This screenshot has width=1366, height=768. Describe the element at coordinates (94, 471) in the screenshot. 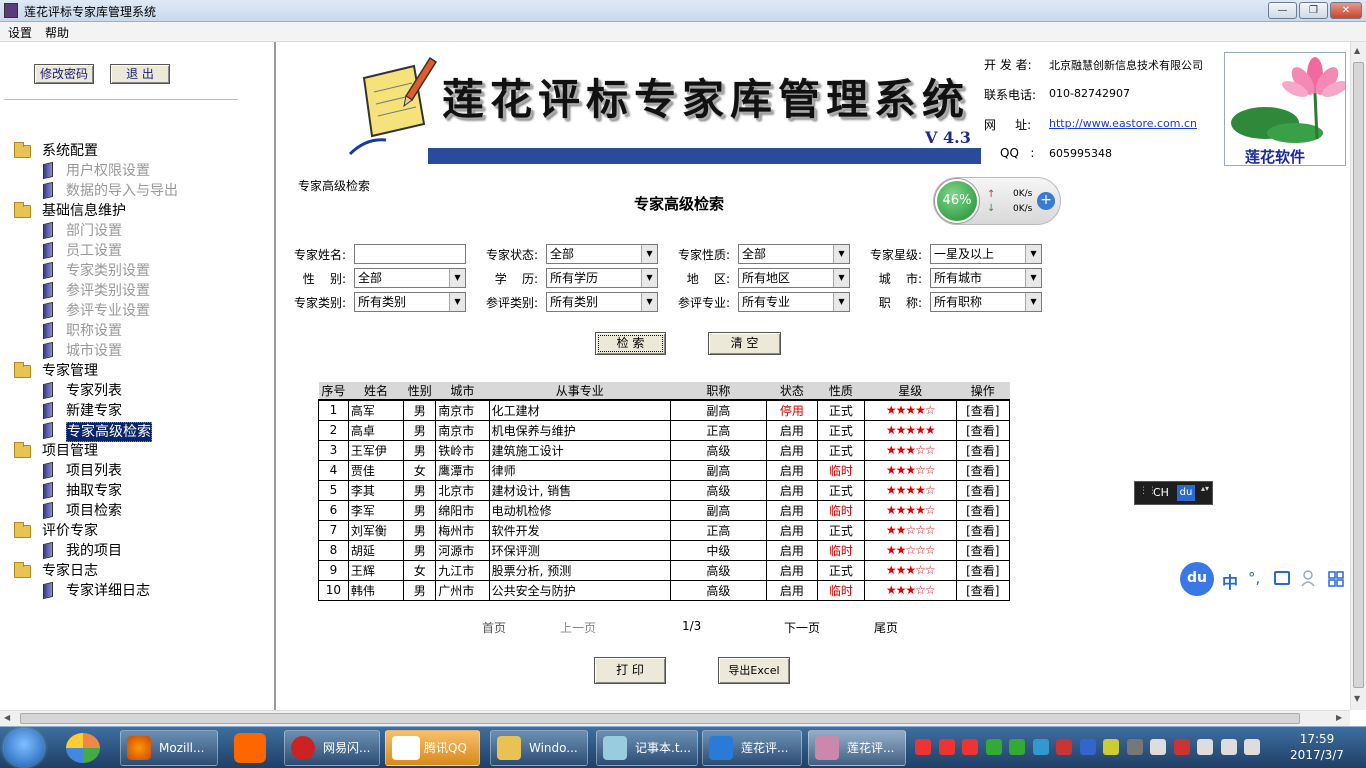

I see `nav-item-3-0: 项目列表` at that location.